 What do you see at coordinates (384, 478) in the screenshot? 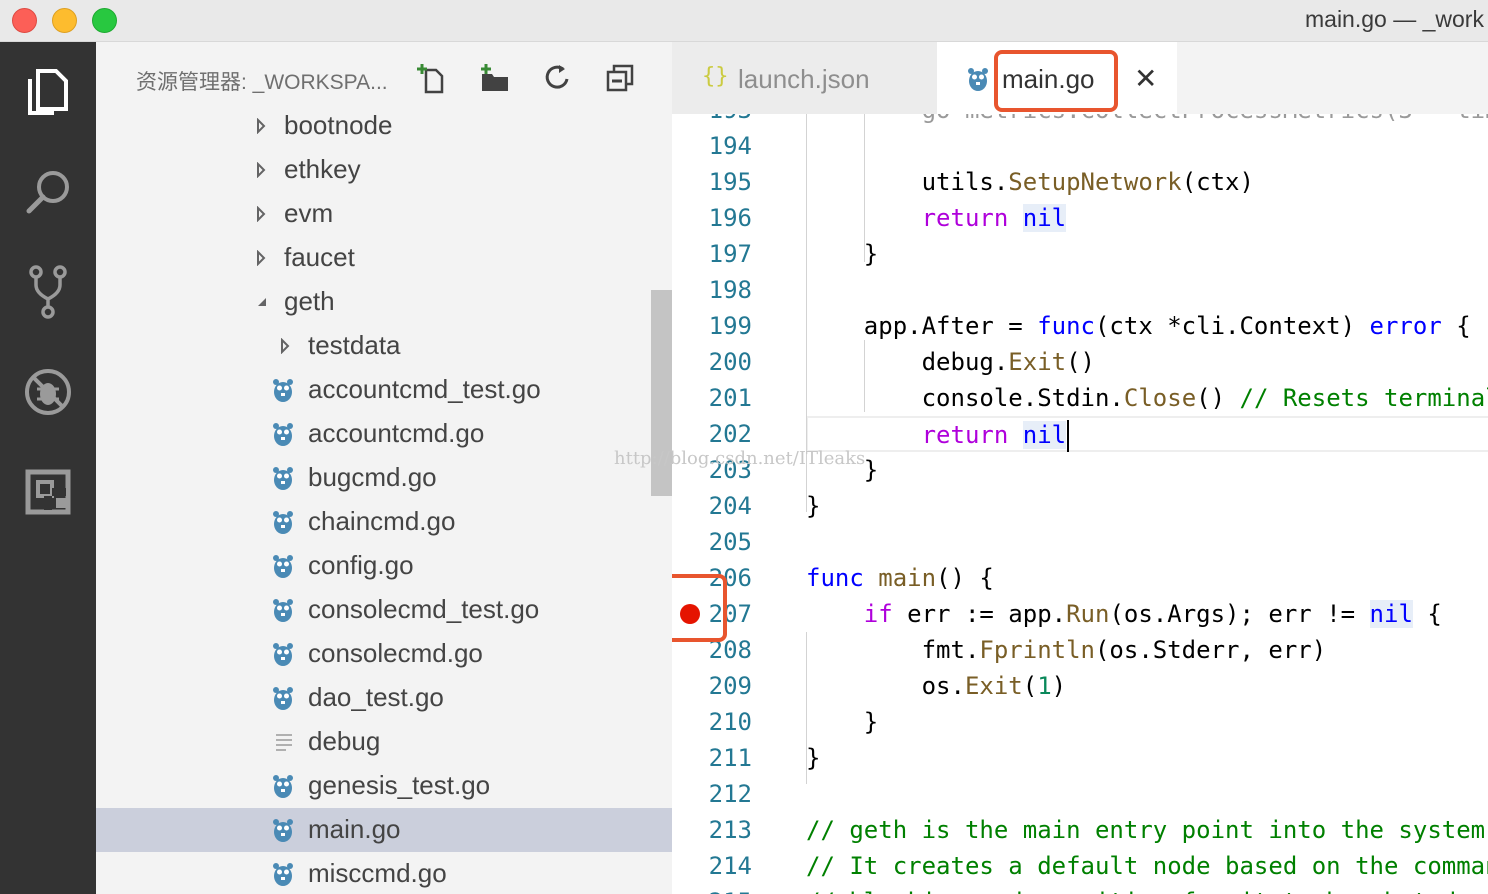
I see `tree-file: bugcmd.go` at bounding box center [384, 478].